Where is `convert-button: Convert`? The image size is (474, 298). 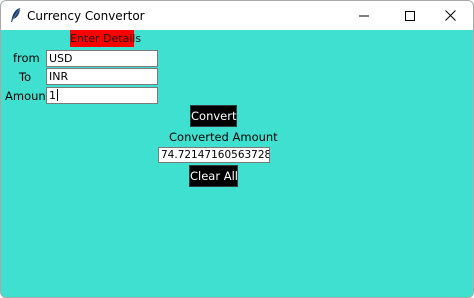
convert-button: Convert is located at coordinates (213, 116).